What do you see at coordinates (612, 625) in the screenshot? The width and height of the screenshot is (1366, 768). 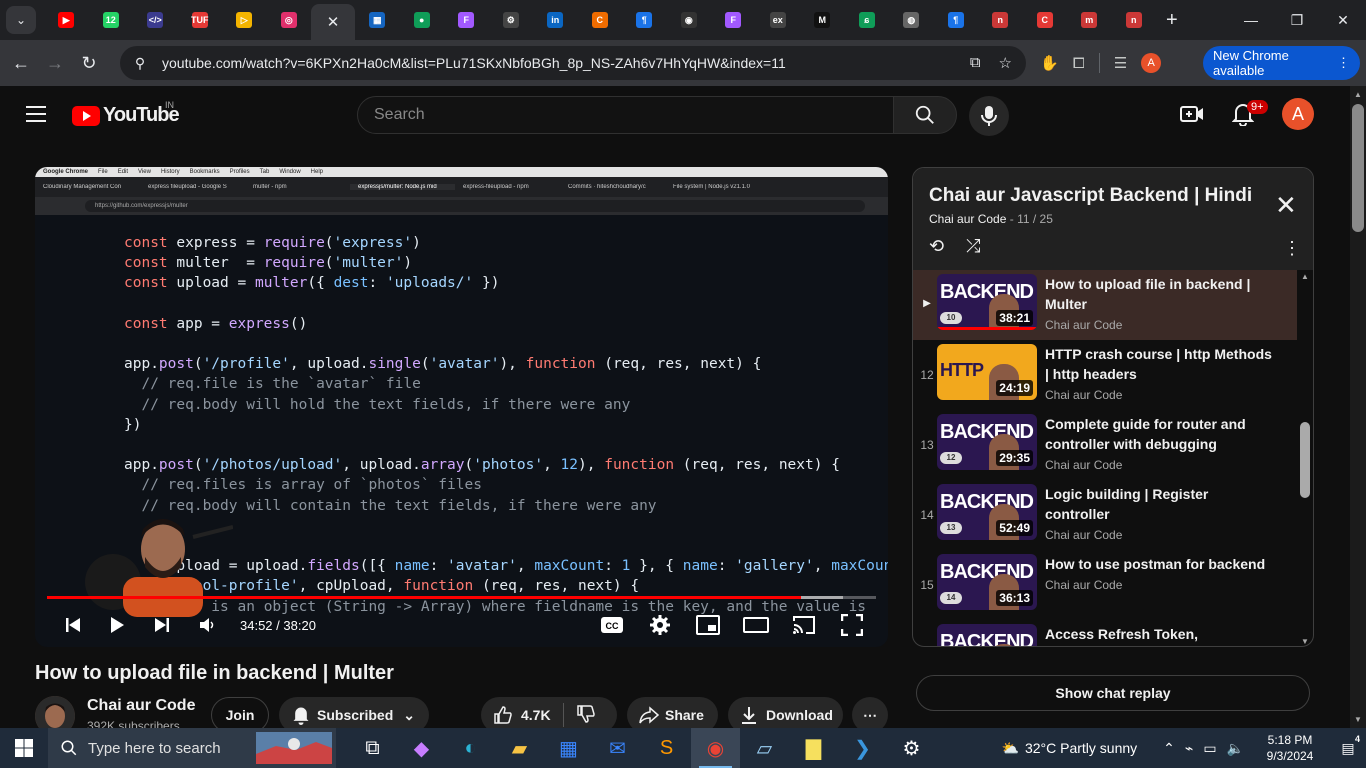 I see `captions-button: CC` at bounding box center [612, 625].